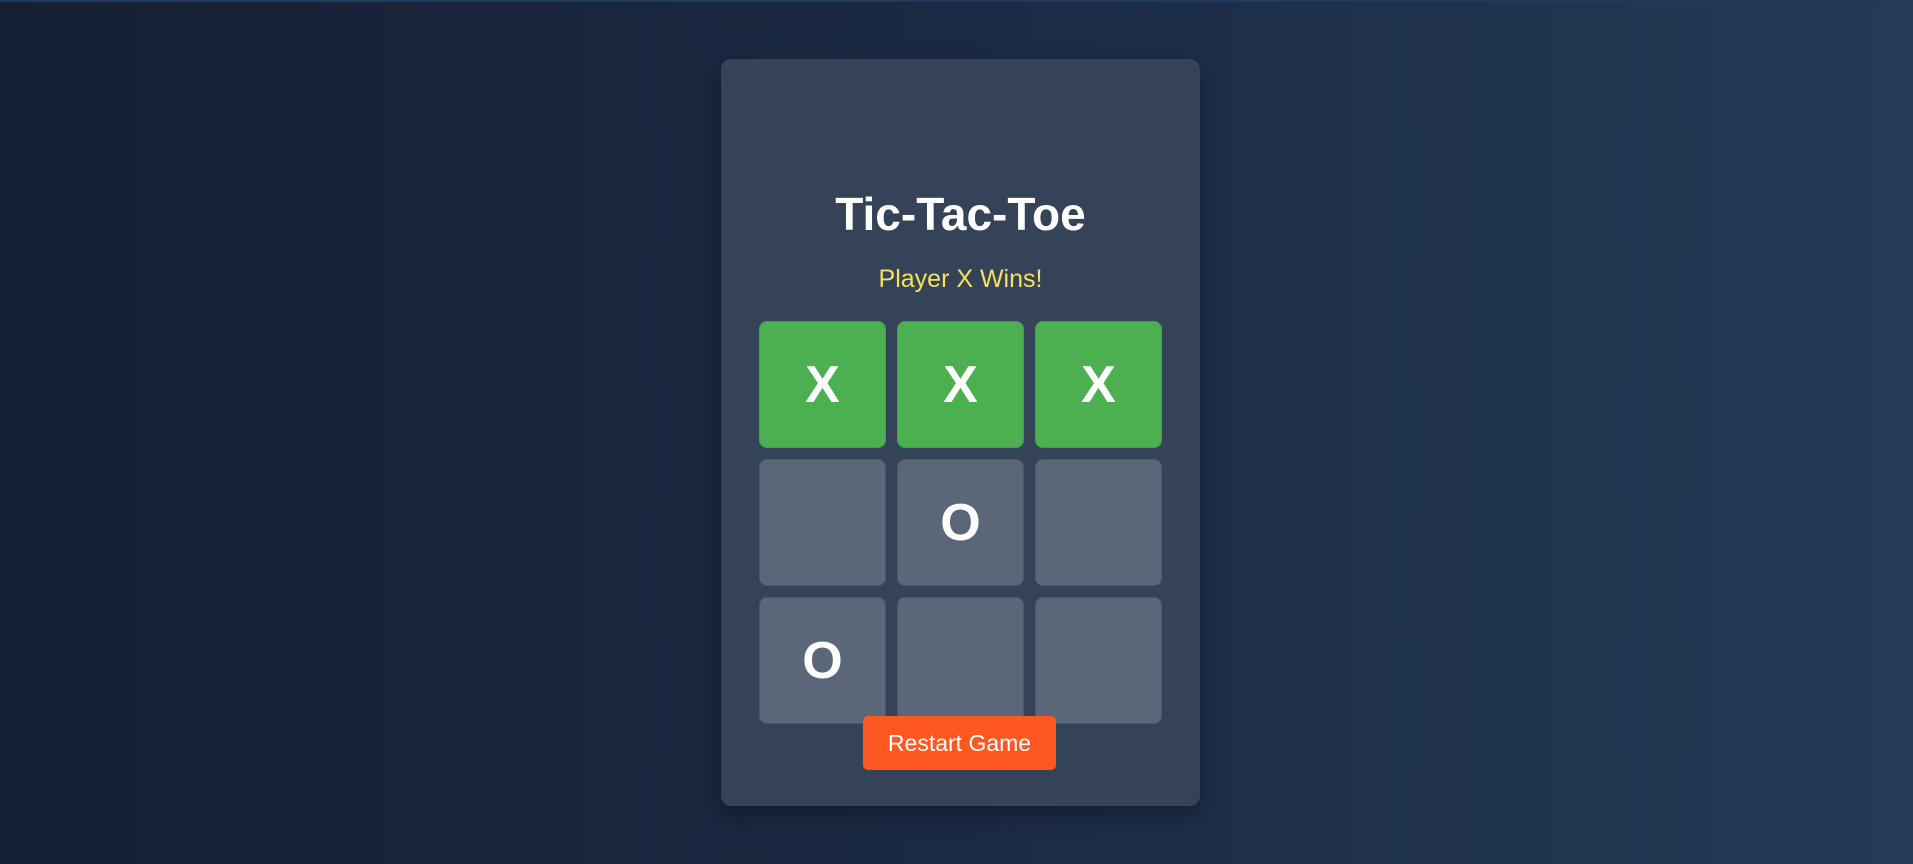 Image resolution: width=1913 pixels, height=864 pixels. What do you see at coordinates (960, 214) in the screenshot?
I see `game-title: Tic-Tac-Toe` at bounding box center [960, 214].